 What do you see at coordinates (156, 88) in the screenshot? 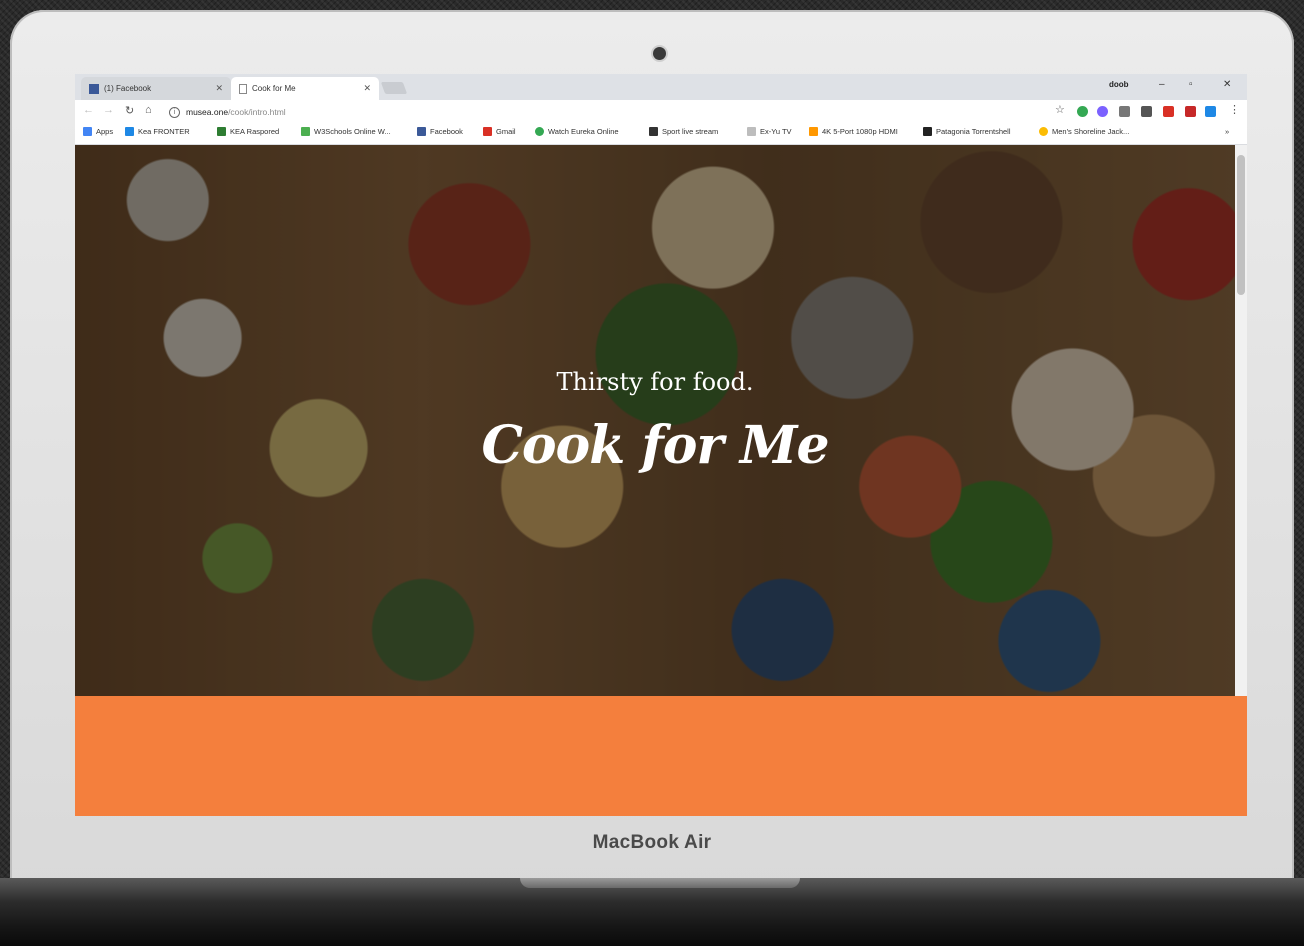
I see `tab-facebook: (1) Facebook ✕` at bounding box center [156, 88].